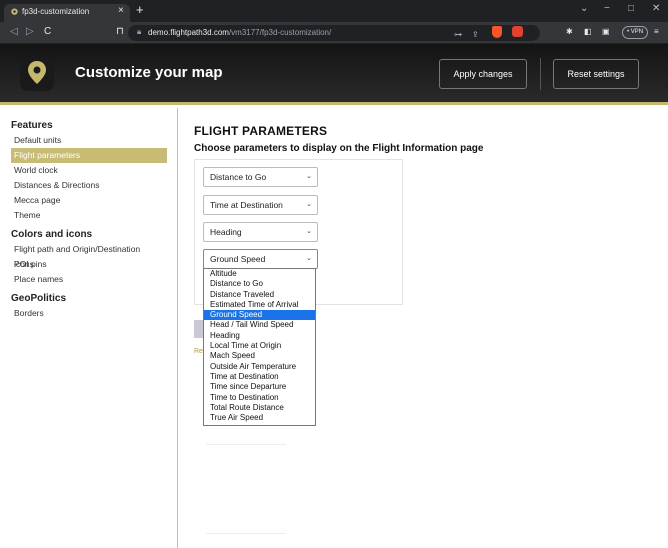  Describe the element at coordinates (635, 32) in the screenshot. I see `vpn-button: • VPN` at that location.